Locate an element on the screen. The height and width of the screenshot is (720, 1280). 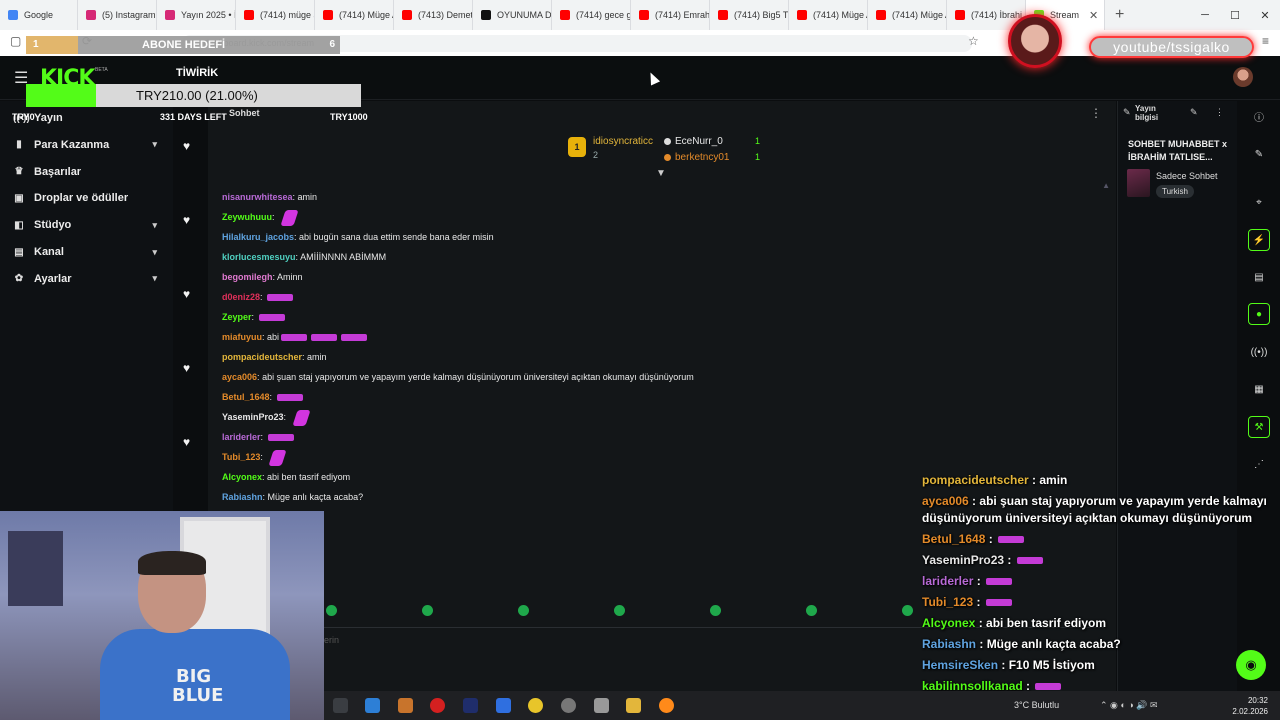
chat-username: Zeyper is located at coordinates (237, 317).